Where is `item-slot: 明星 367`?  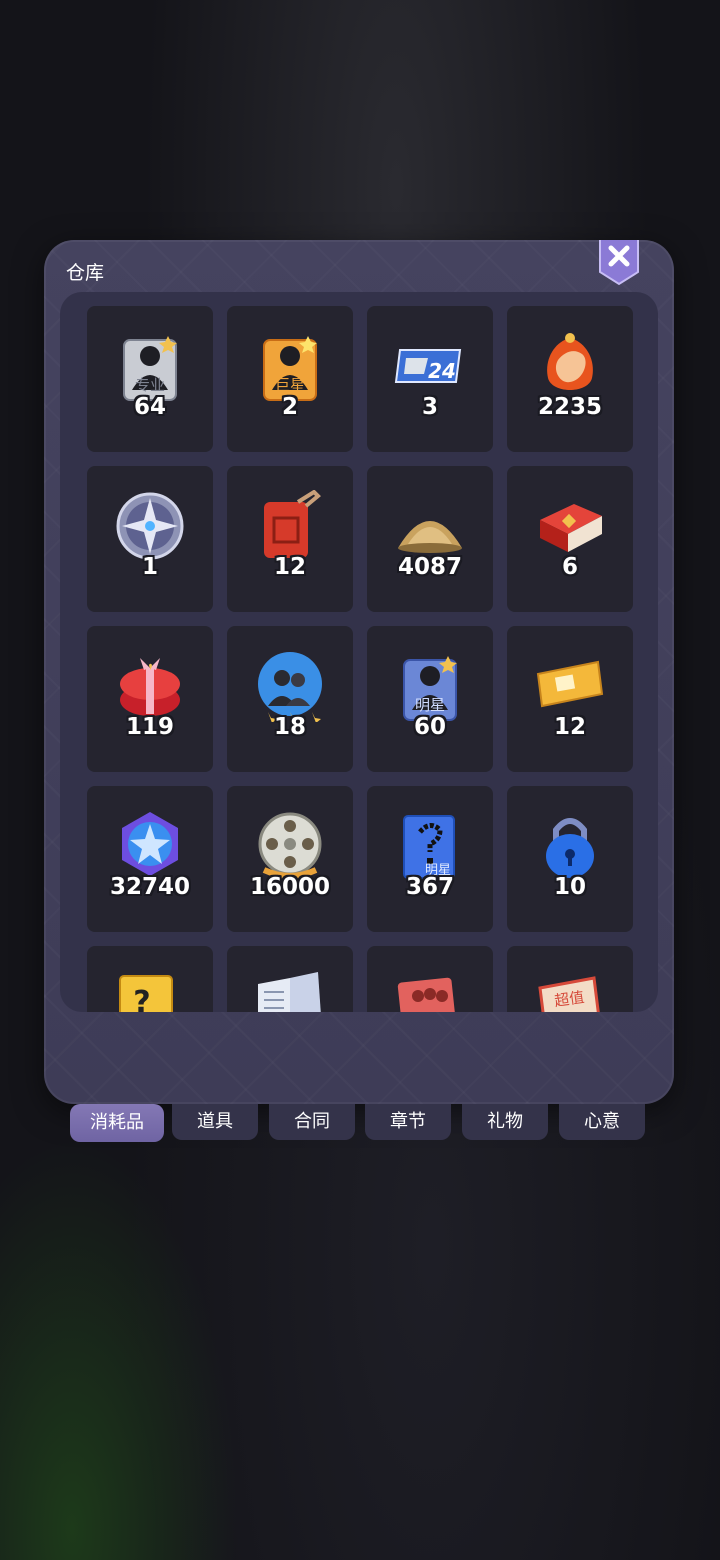 item-slot: 明星 367 is located at coordinates (430, 859).